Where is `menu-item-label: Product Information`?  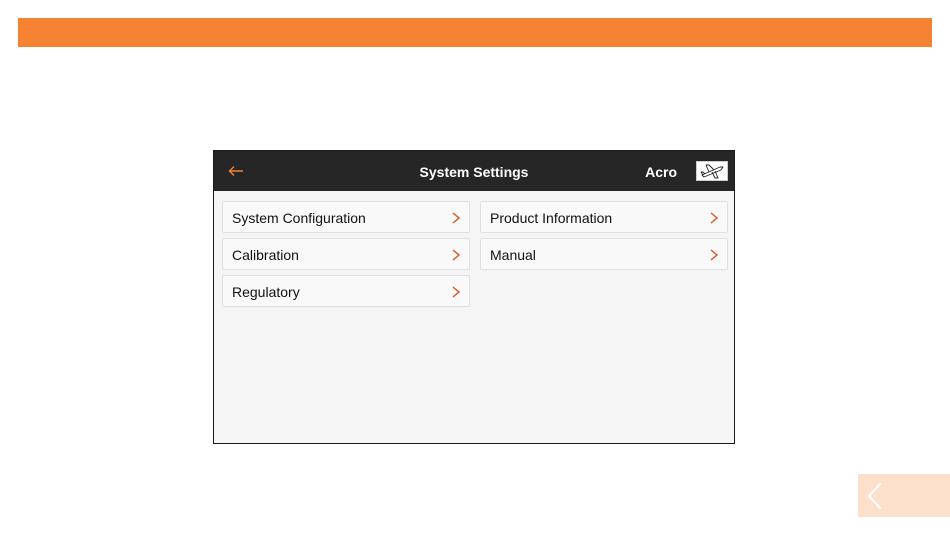 menu-item-label: Product Information is located at coordinates (551, 218).